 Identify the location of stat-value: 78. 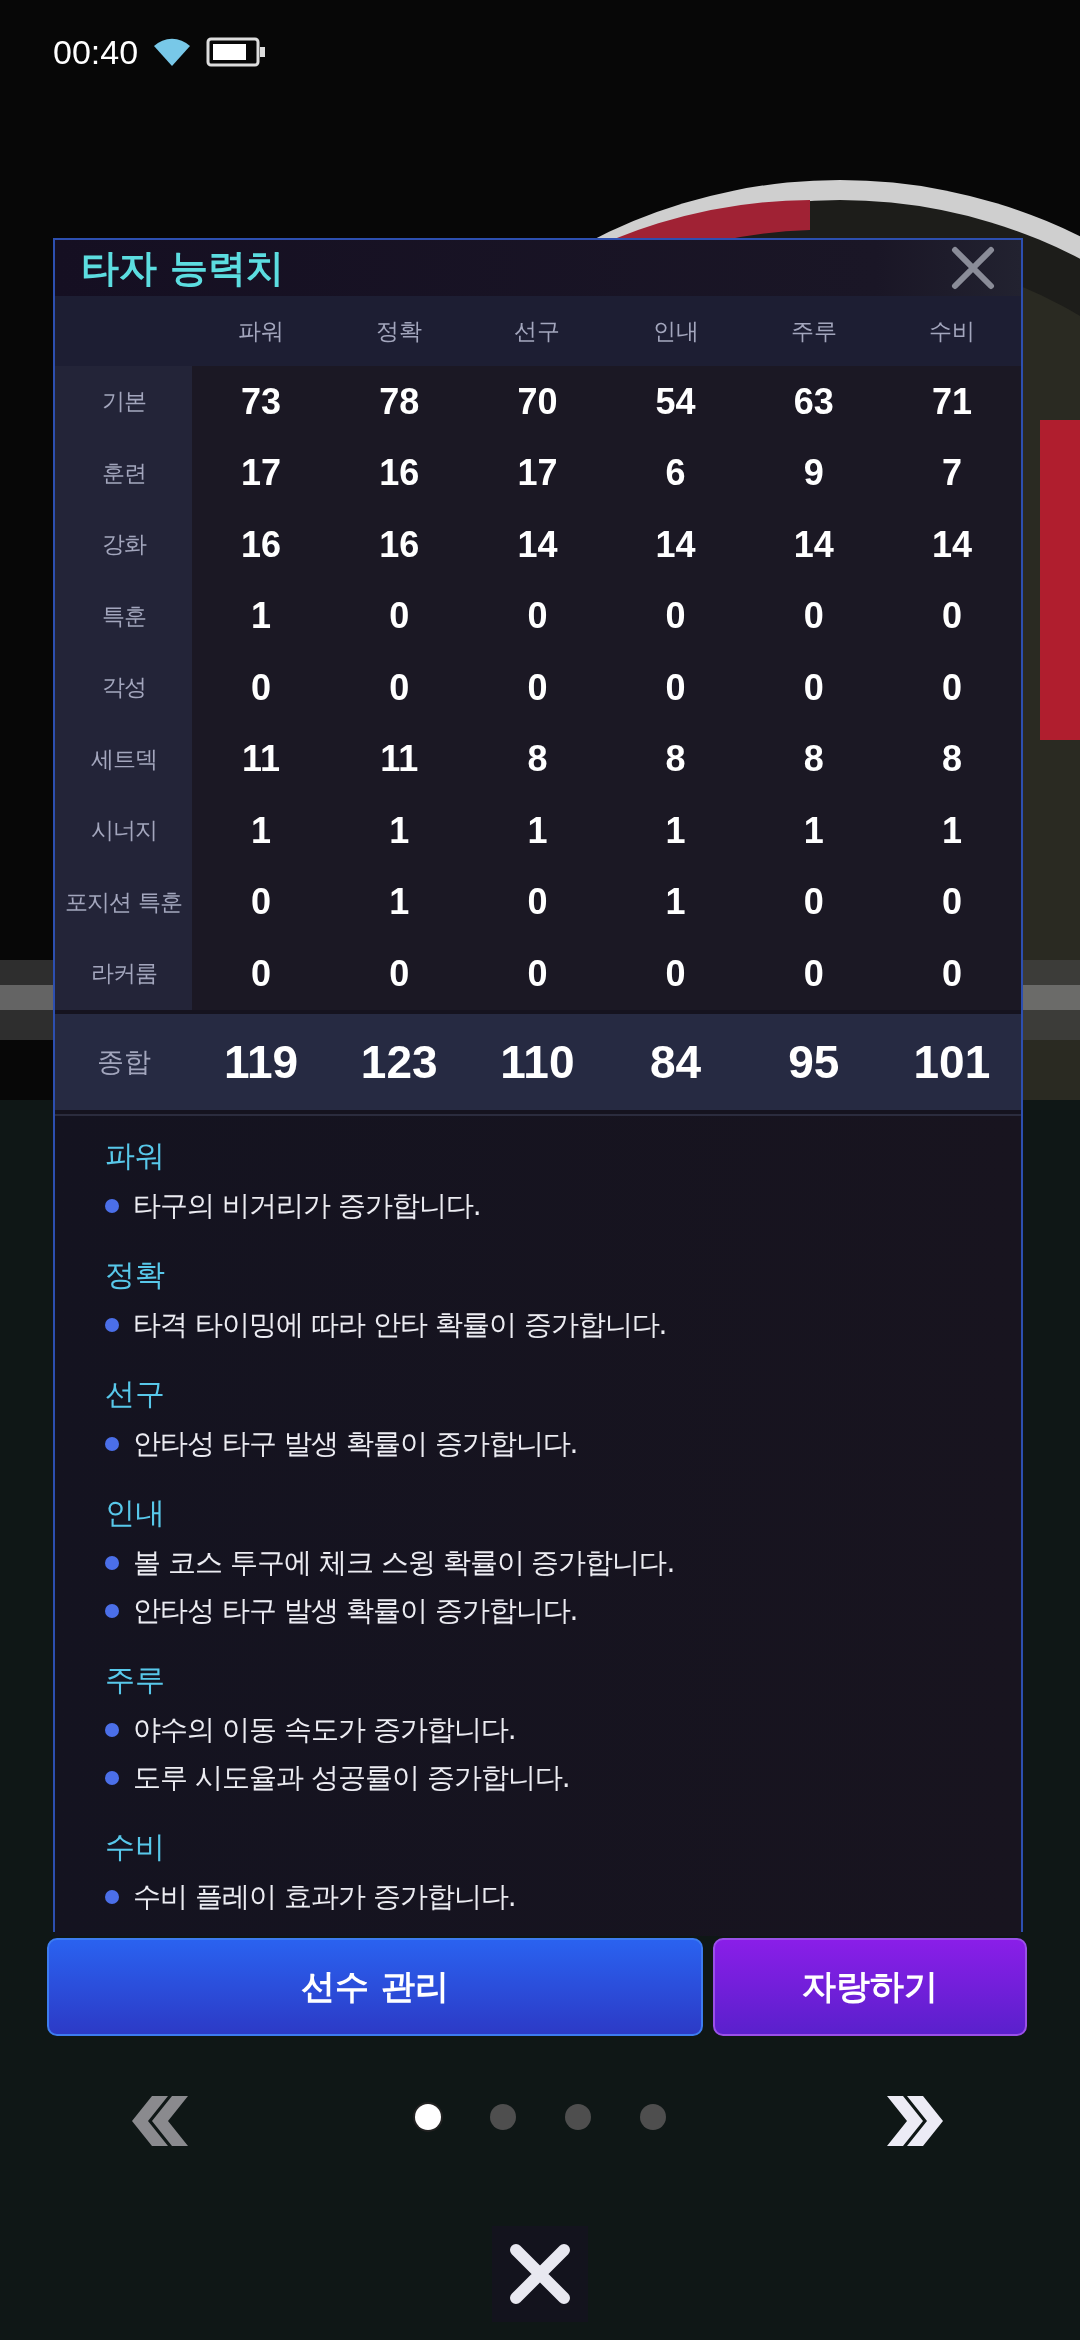
(399, 401).